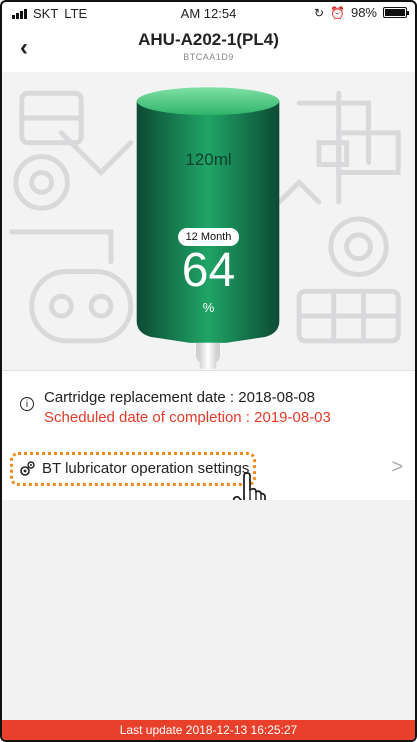  I want to click on rotation-lock-icon: ↻, so click(319, 12).